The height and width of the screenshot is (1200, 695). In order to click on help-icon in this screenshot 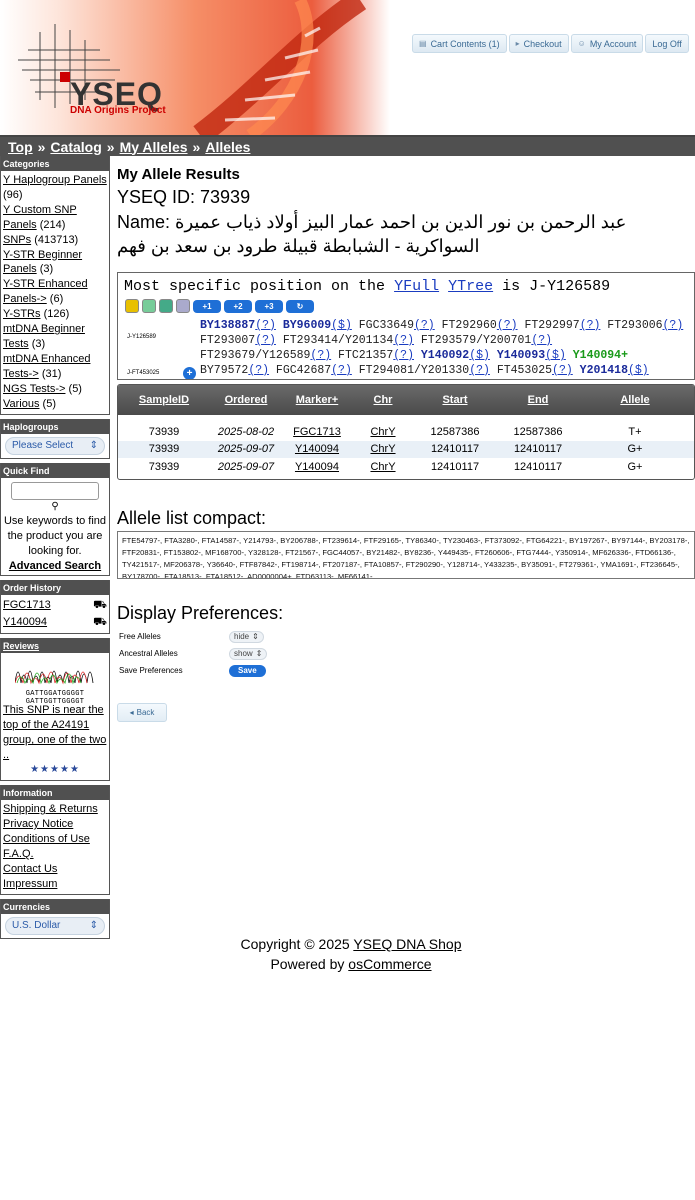, I will do `click(183, 306)`.